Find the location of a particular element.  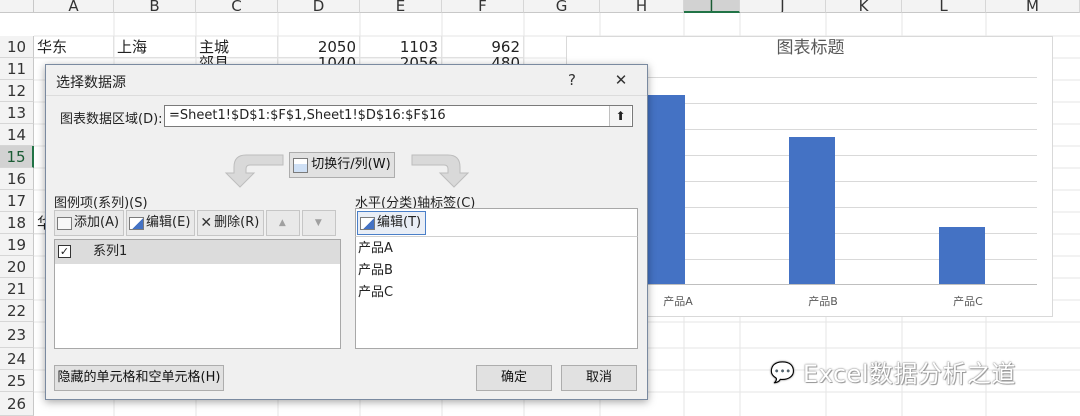

collapse-dialog-icon: ⬆ is located at coordinates (620, 116).